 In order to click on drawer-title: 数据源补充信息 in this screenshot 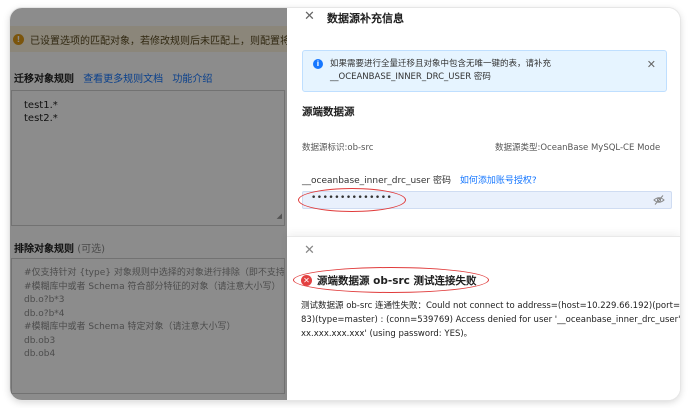, I will do `click(365, 18)`.